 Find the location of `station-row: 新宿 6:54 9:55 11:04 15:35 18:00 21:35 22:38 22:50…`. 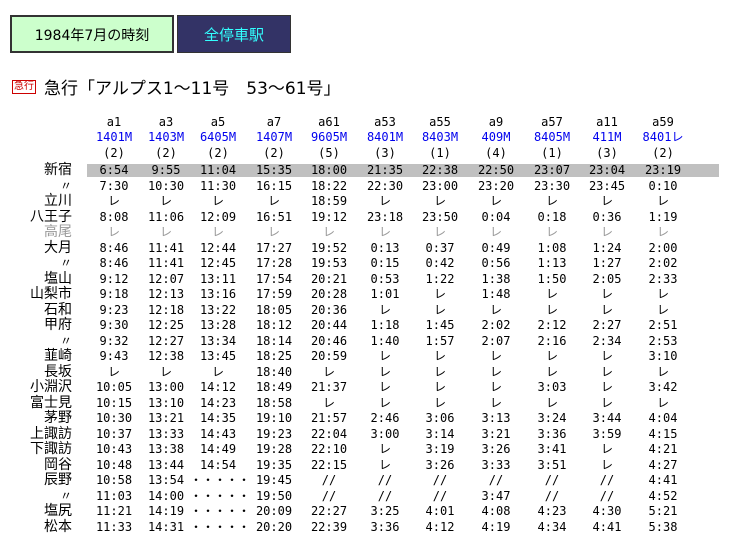

station-row: 新宿 6:54 9:55 11:04 15:35 18:00 21:35 22:38 22:50… is located at coordinates (365, 170).